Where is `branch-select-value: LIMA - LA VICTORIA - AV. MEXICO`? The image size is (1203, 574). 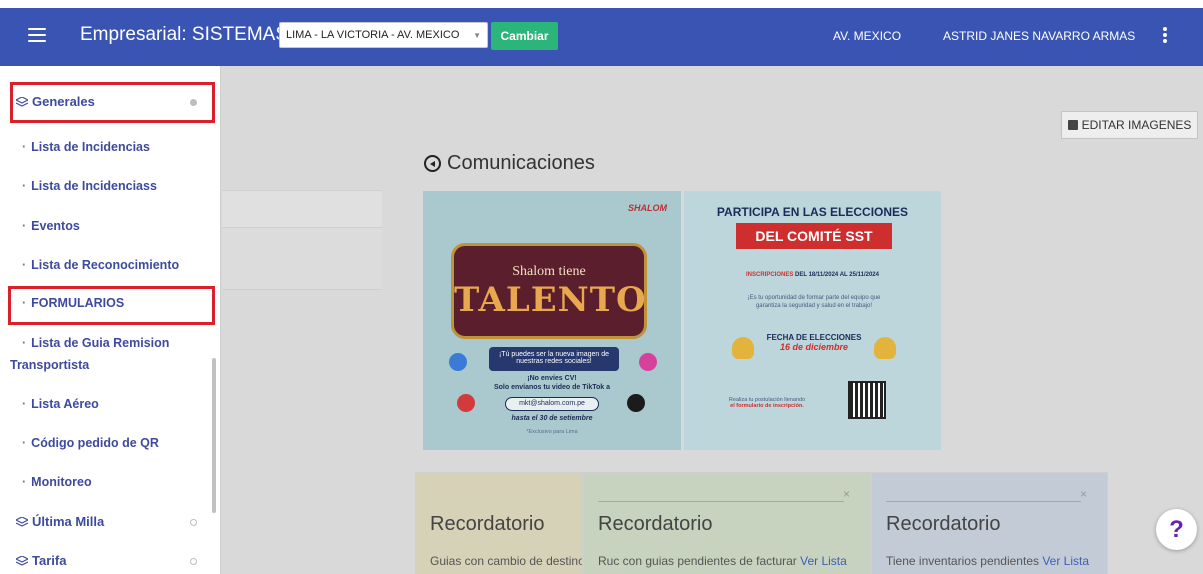
branch-select-value: LIMA - LA VICTORIA - AV. MEXICO is located at coordinates (373, 35).